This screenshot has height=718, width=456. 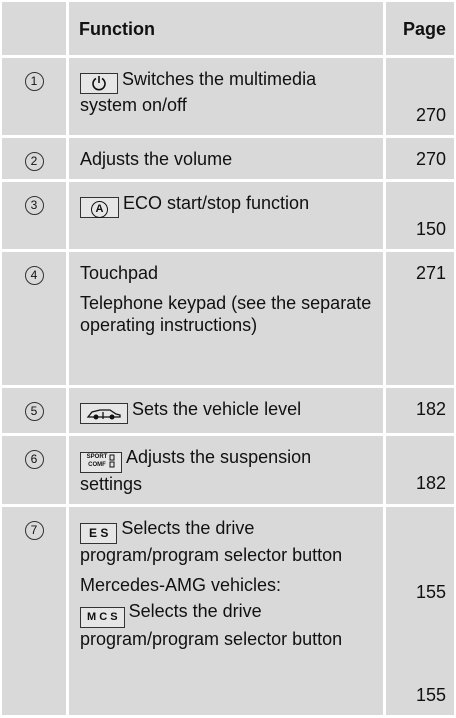 I want to click on row-number: 4, so click(x=34, y=275).